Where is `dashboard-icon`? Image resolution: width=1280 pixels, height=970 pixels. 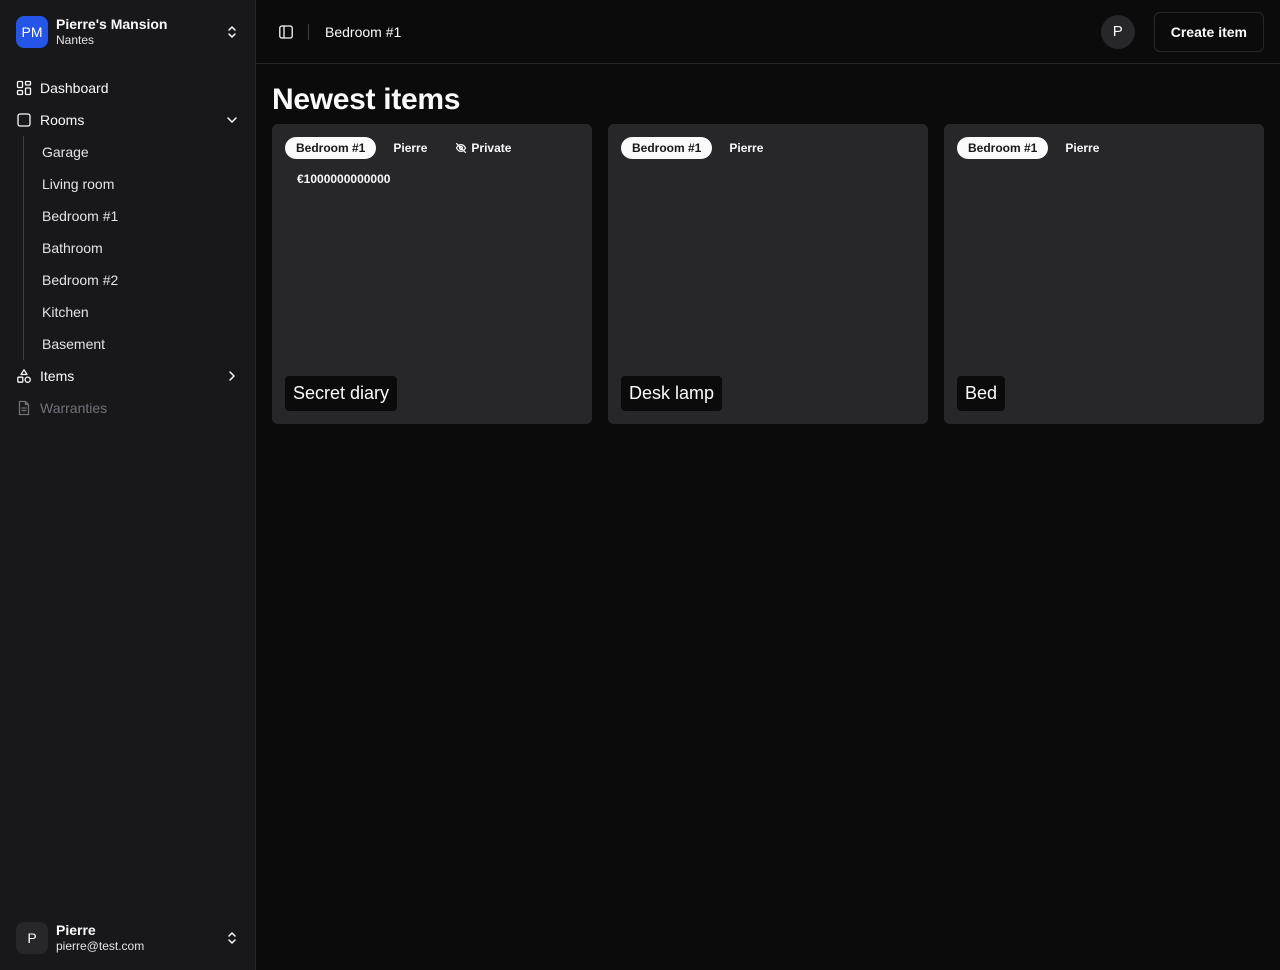
dashboard-icon is located at coordinates (24, 88).